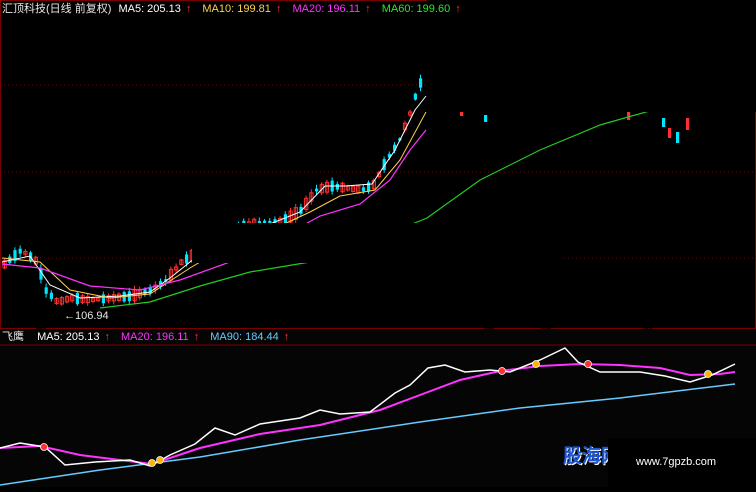  Describe the element at coordinates (41, 326) in the screenshot. I see `signal-label-fall: 跌` at that location.